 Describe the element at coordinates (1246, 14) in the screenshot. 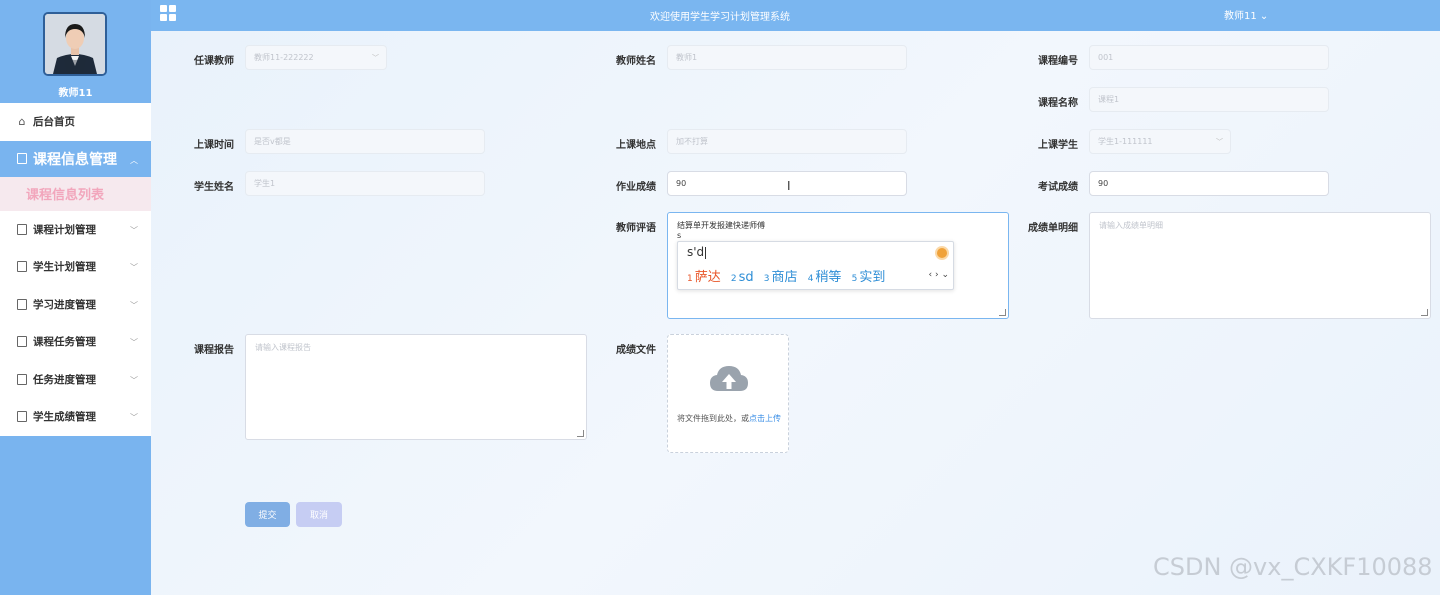

I see `user-menu: 教师11 ⌄` at that location.